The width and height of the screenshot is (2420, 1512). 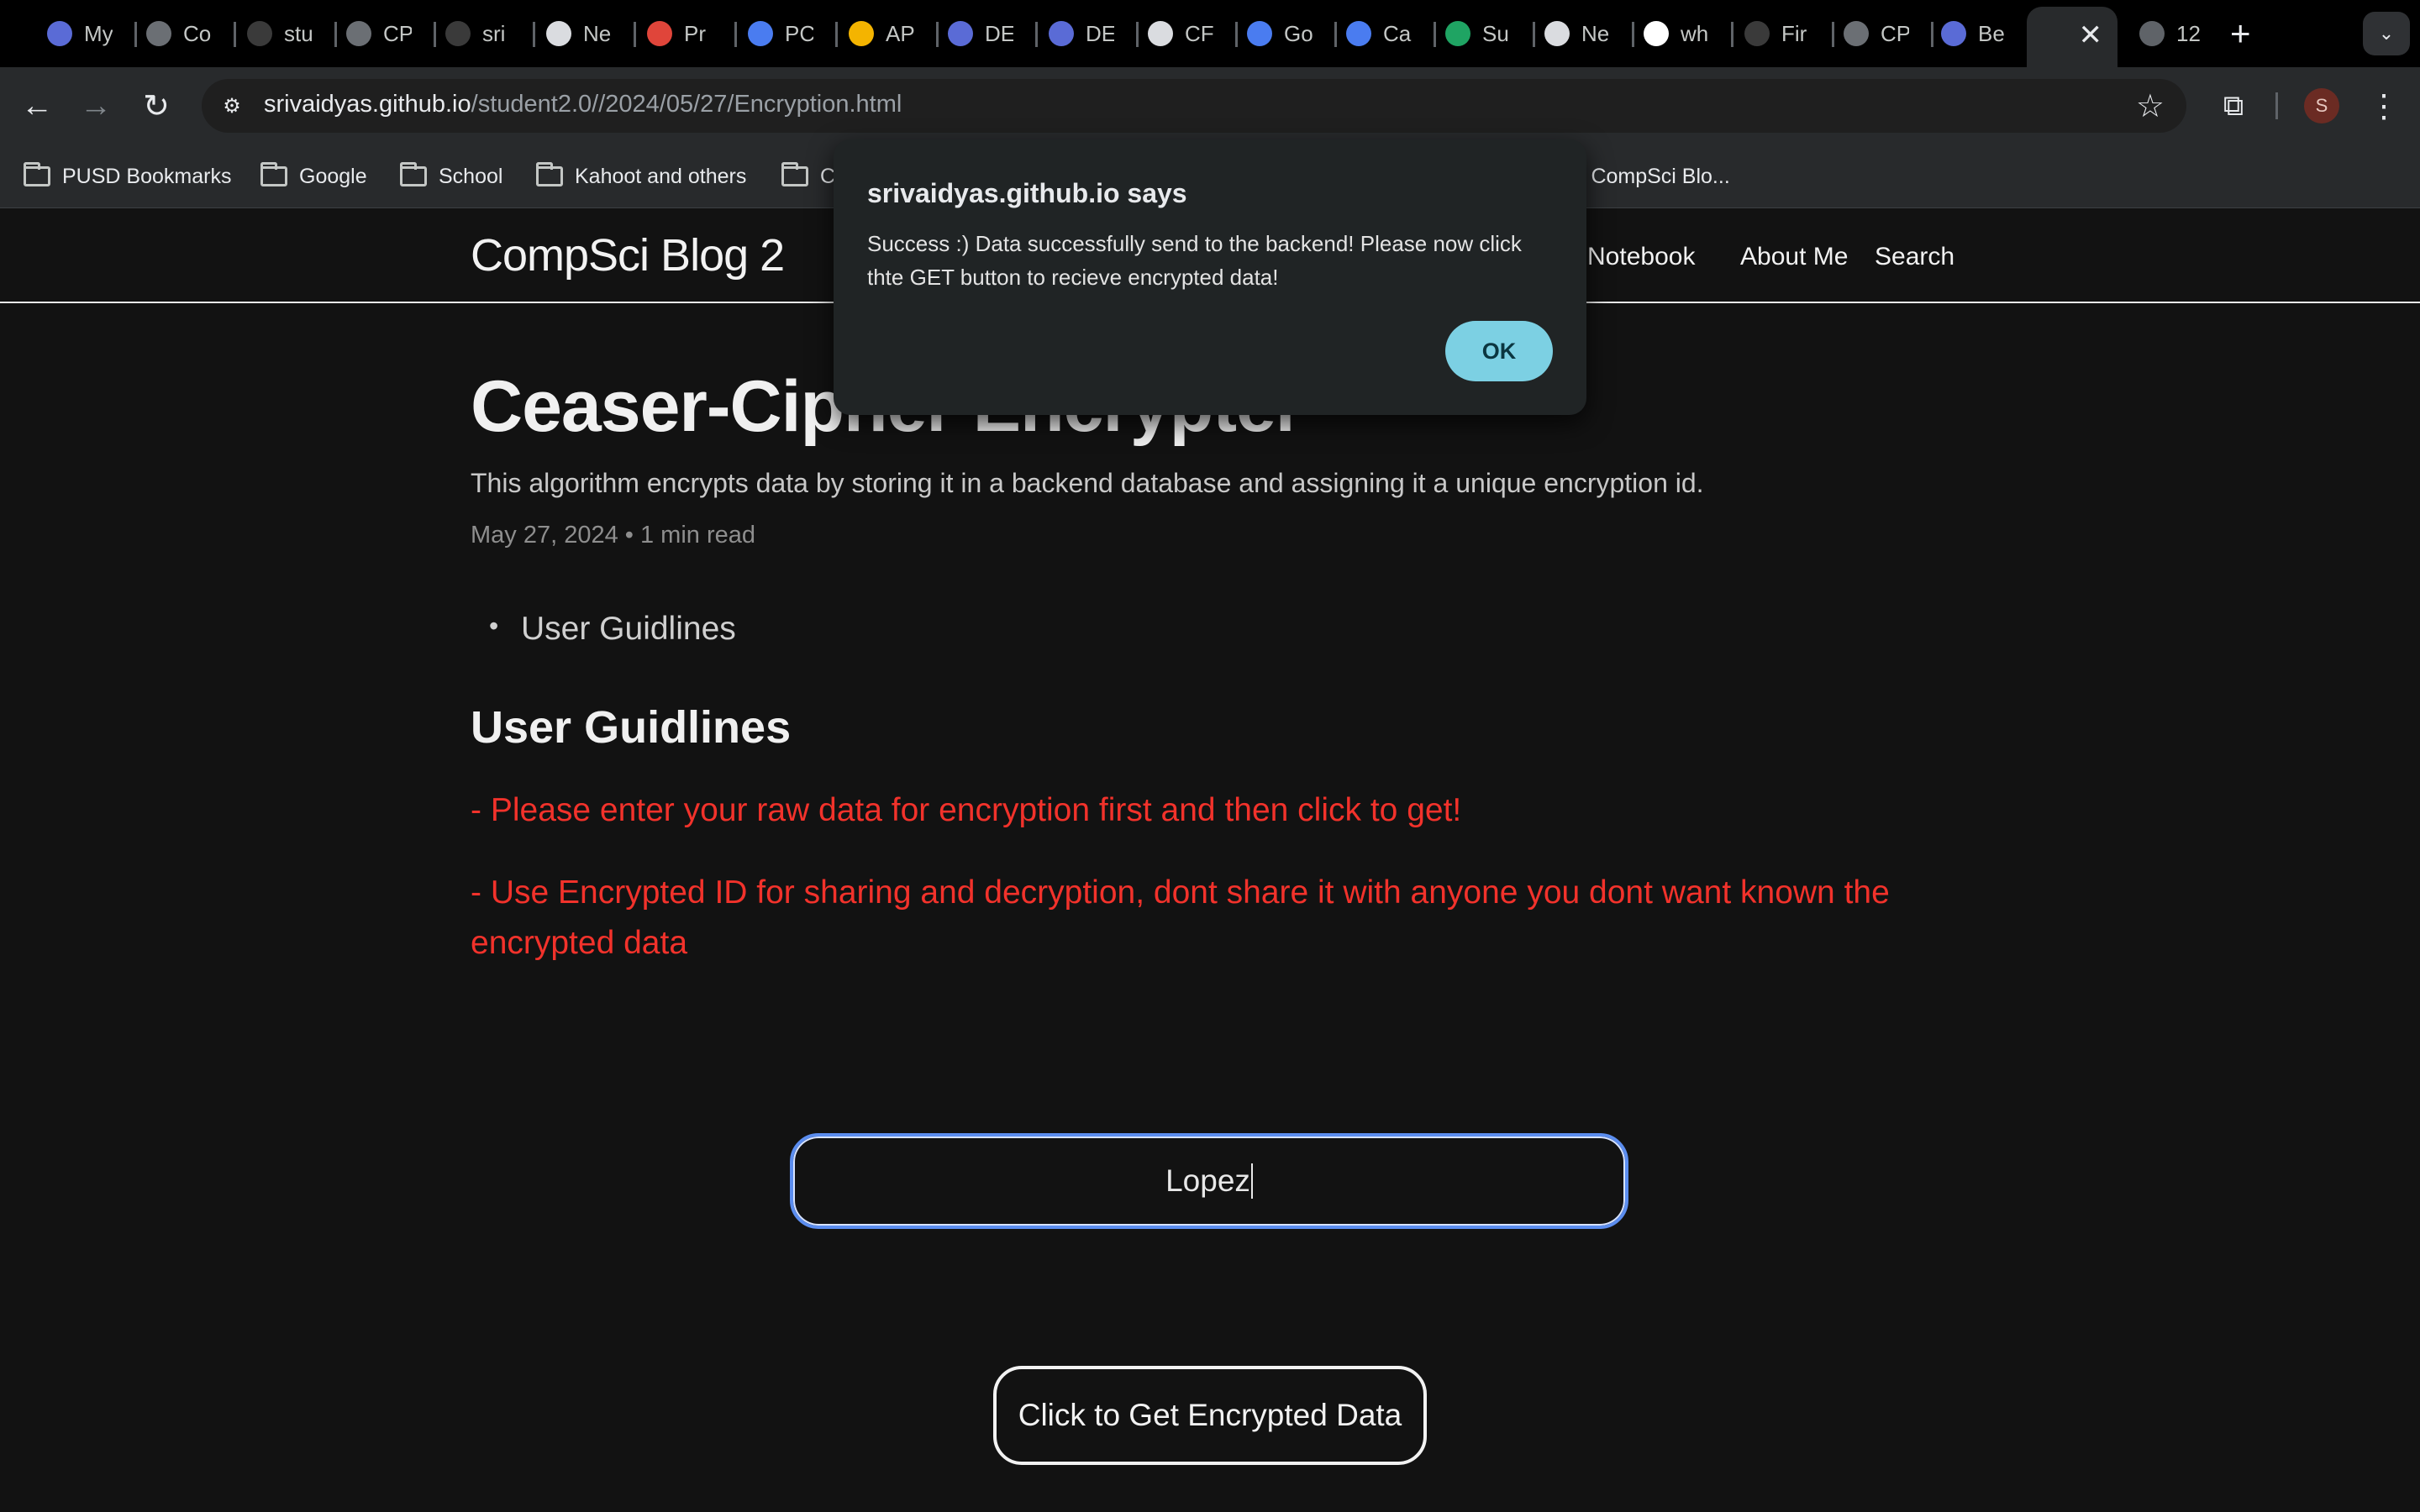 What do you see at coordinates (628, 255) in the screenshot?
I see `site-title-link: CompSci Blog 2` at bounding box center [628, 255].